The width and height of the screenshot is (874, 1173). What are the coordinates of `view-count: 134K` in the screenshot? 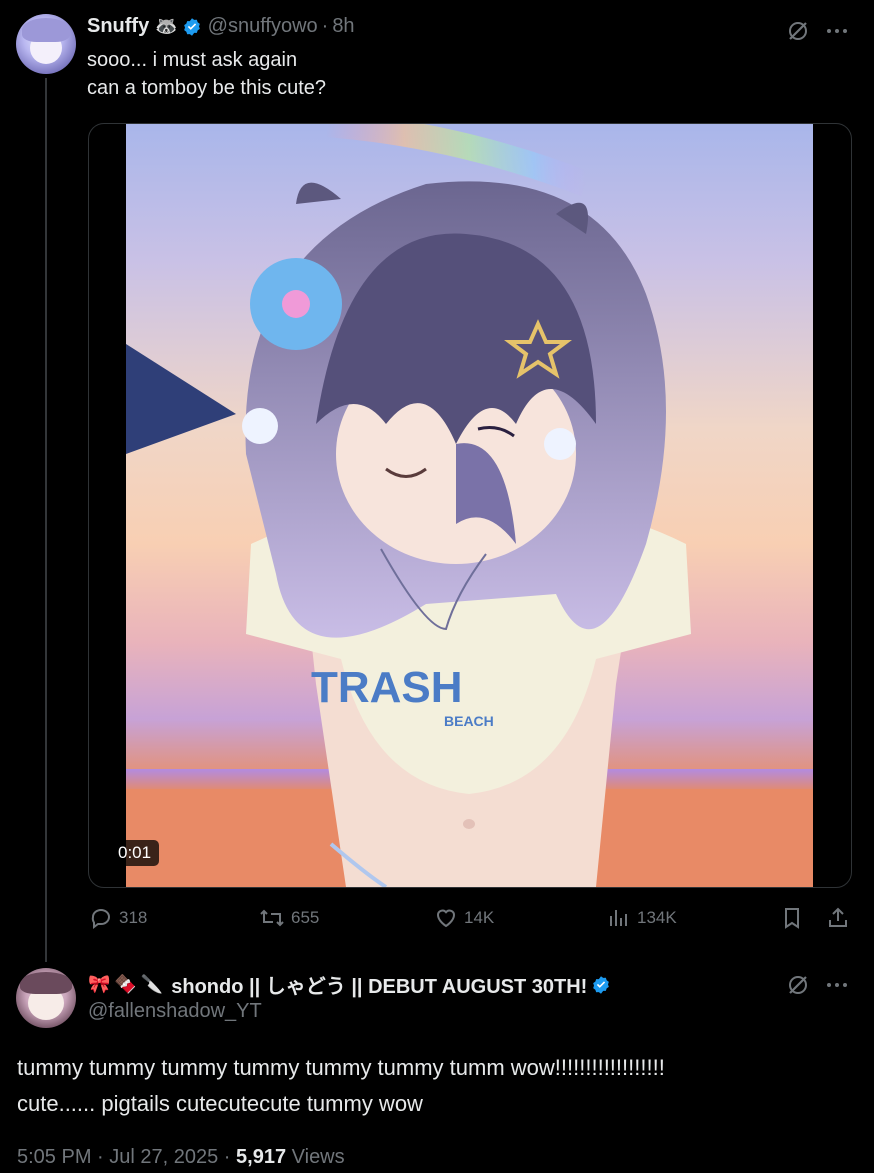 It's located at (657, 917).